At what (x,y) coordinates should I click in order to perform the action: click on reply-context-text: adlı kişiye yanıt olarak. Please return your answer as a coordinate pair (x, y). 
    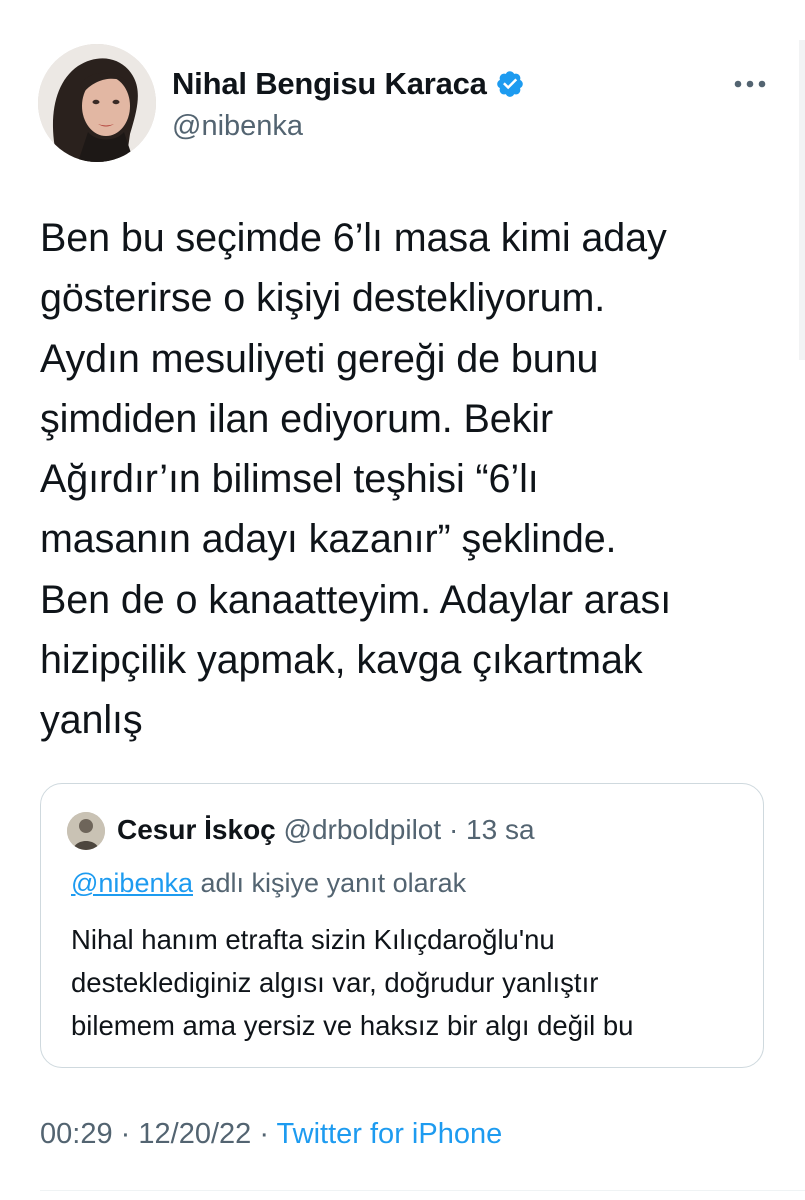
    Looking at the image, I should click on (333, 883).